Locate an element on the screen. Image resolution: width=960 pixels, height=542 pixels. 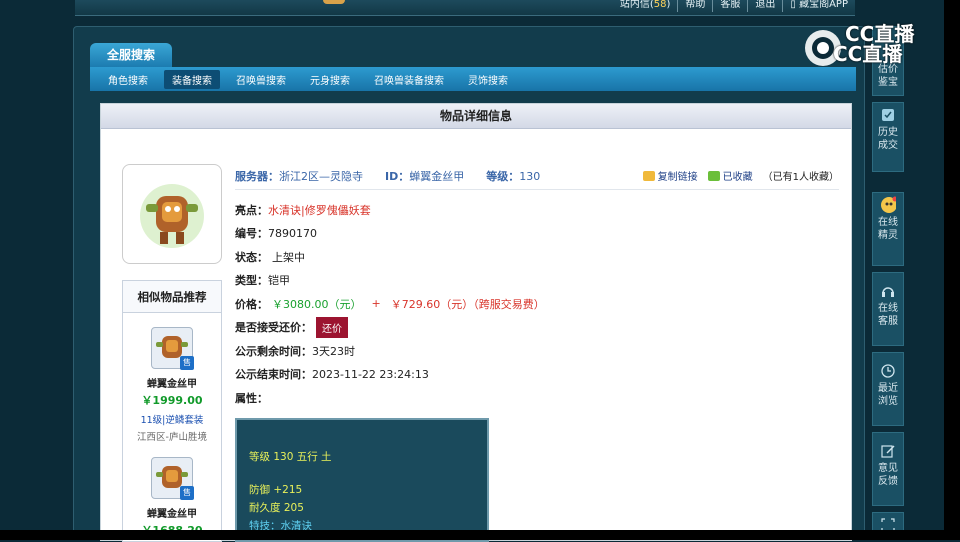
tab-body-search: 元身搜索 is located at coordinates (330, 79).